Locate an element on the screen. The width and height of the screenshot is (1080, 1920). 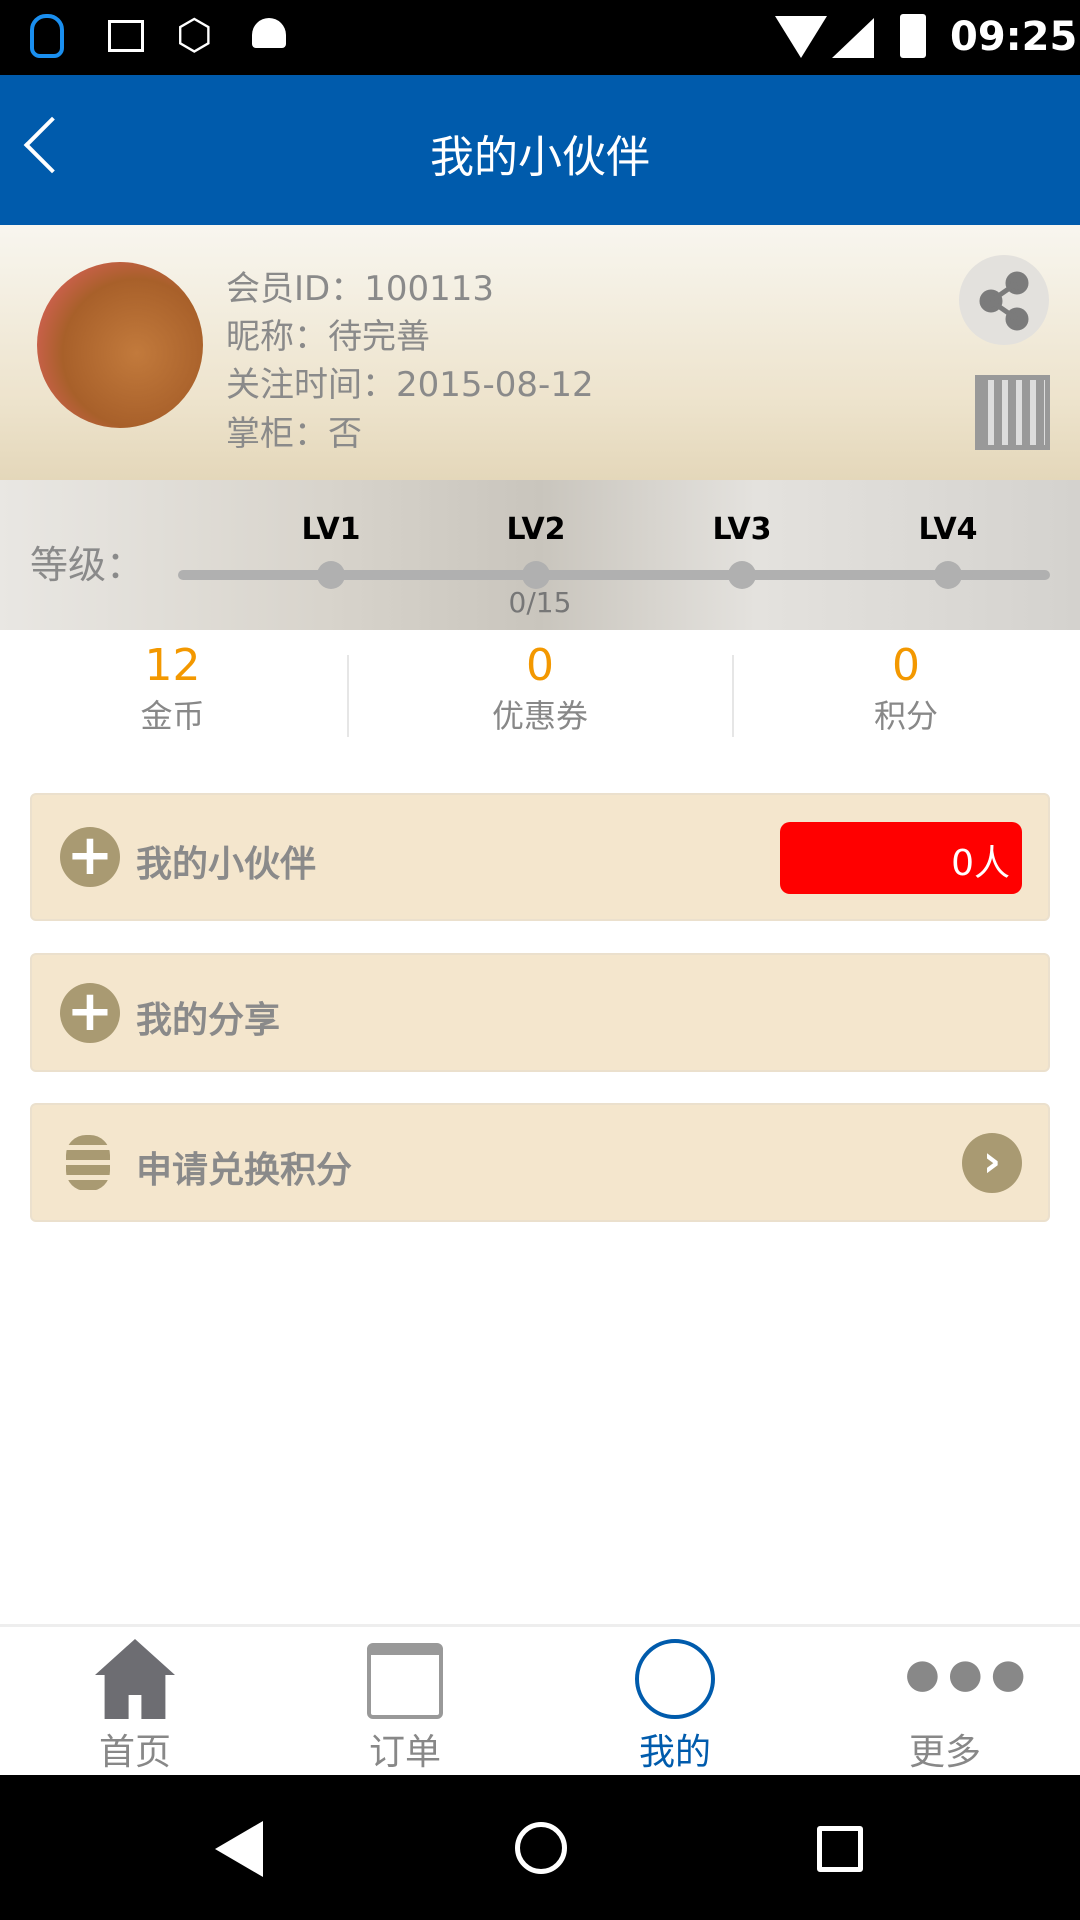
qq-notification-icon is located at coordinates (47, 36).